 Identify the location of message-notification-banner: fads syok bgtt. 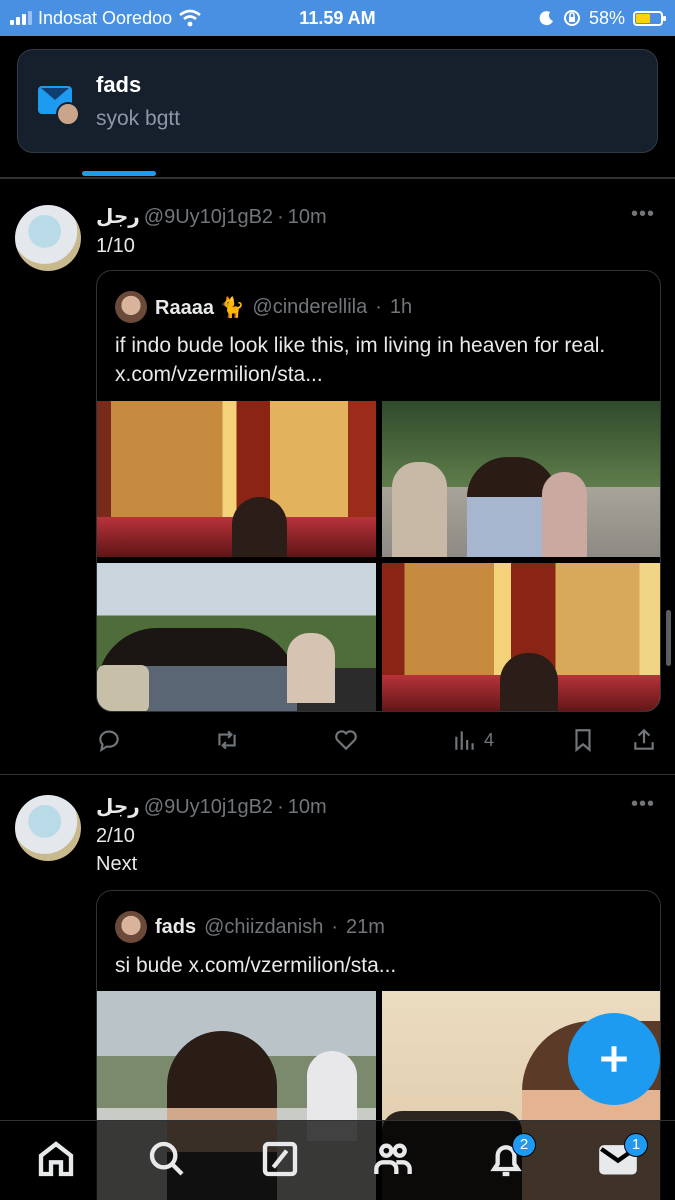
(337, 101).